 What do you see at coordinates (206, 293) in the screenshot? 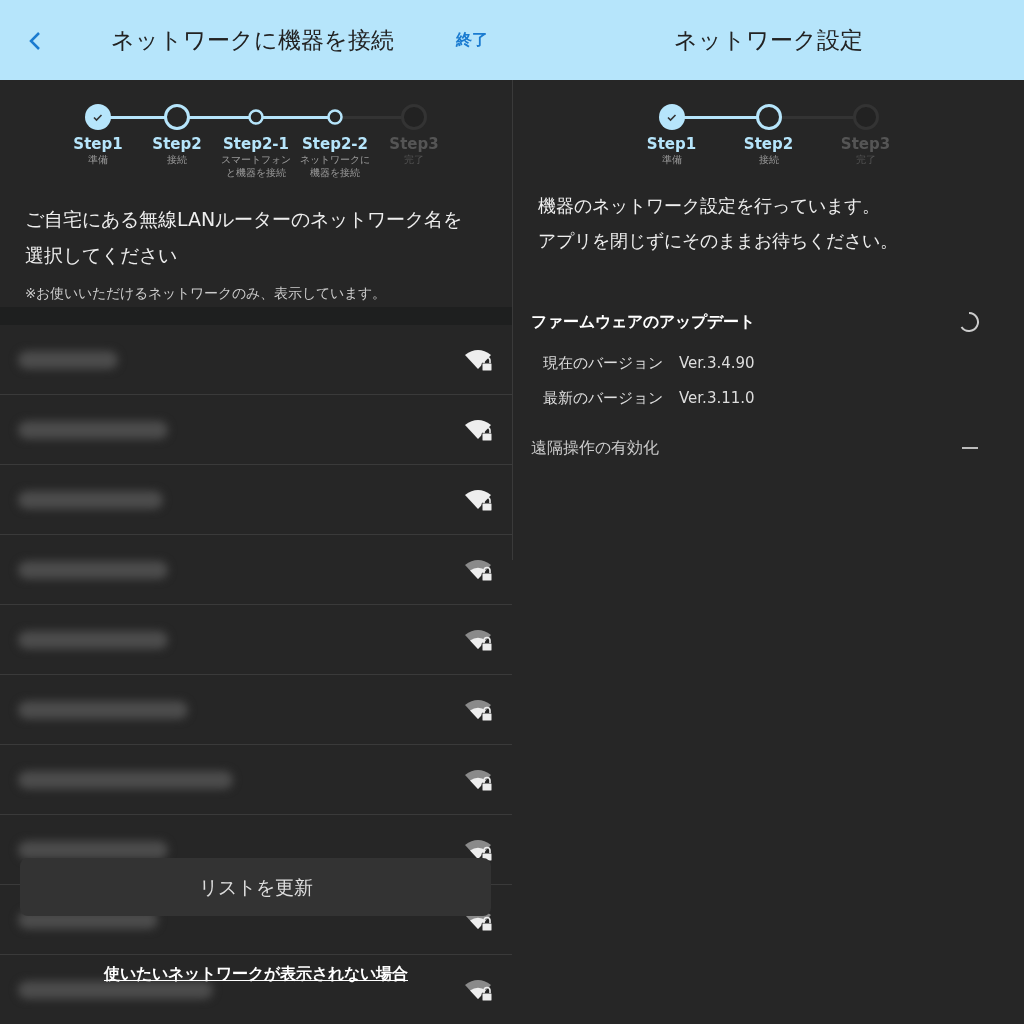
I see `note-text: ※お使いいただけるネットワークのみ、表示しています。` at bounding box center [206, 293].